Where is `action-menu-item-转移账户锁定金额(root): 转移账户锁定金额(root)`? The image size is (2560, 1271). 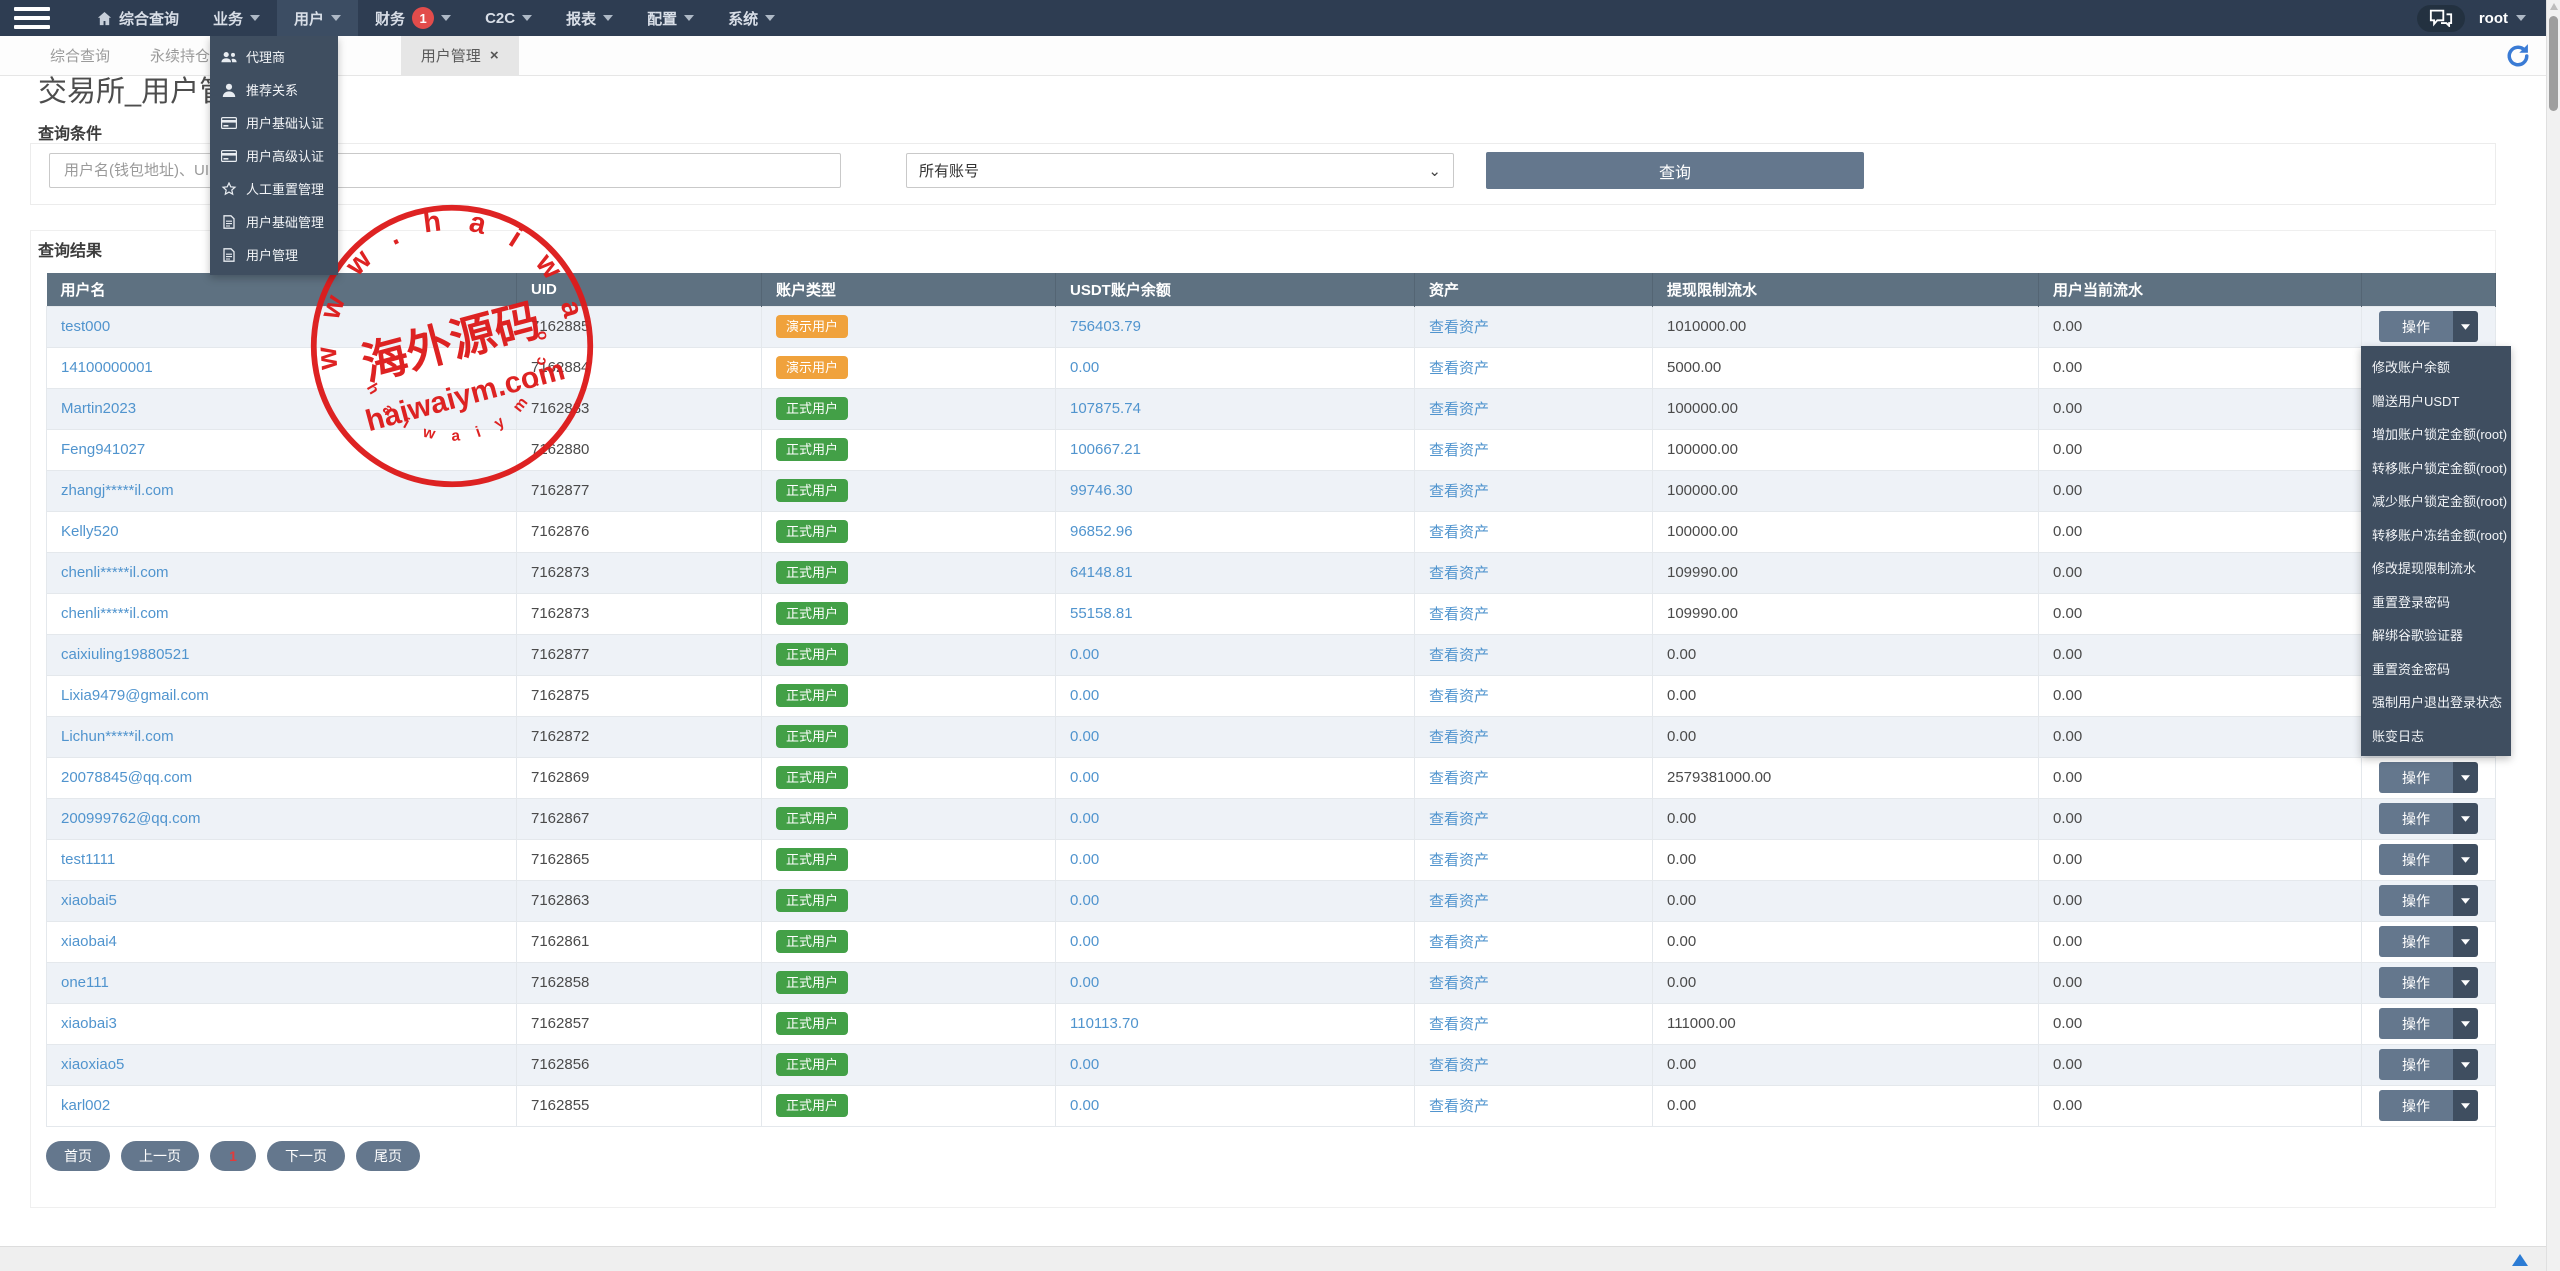 action-menu-item-转移账户锁定金额(root): 转移账户锁定金额(root) is located at coordinates (2436, 468).